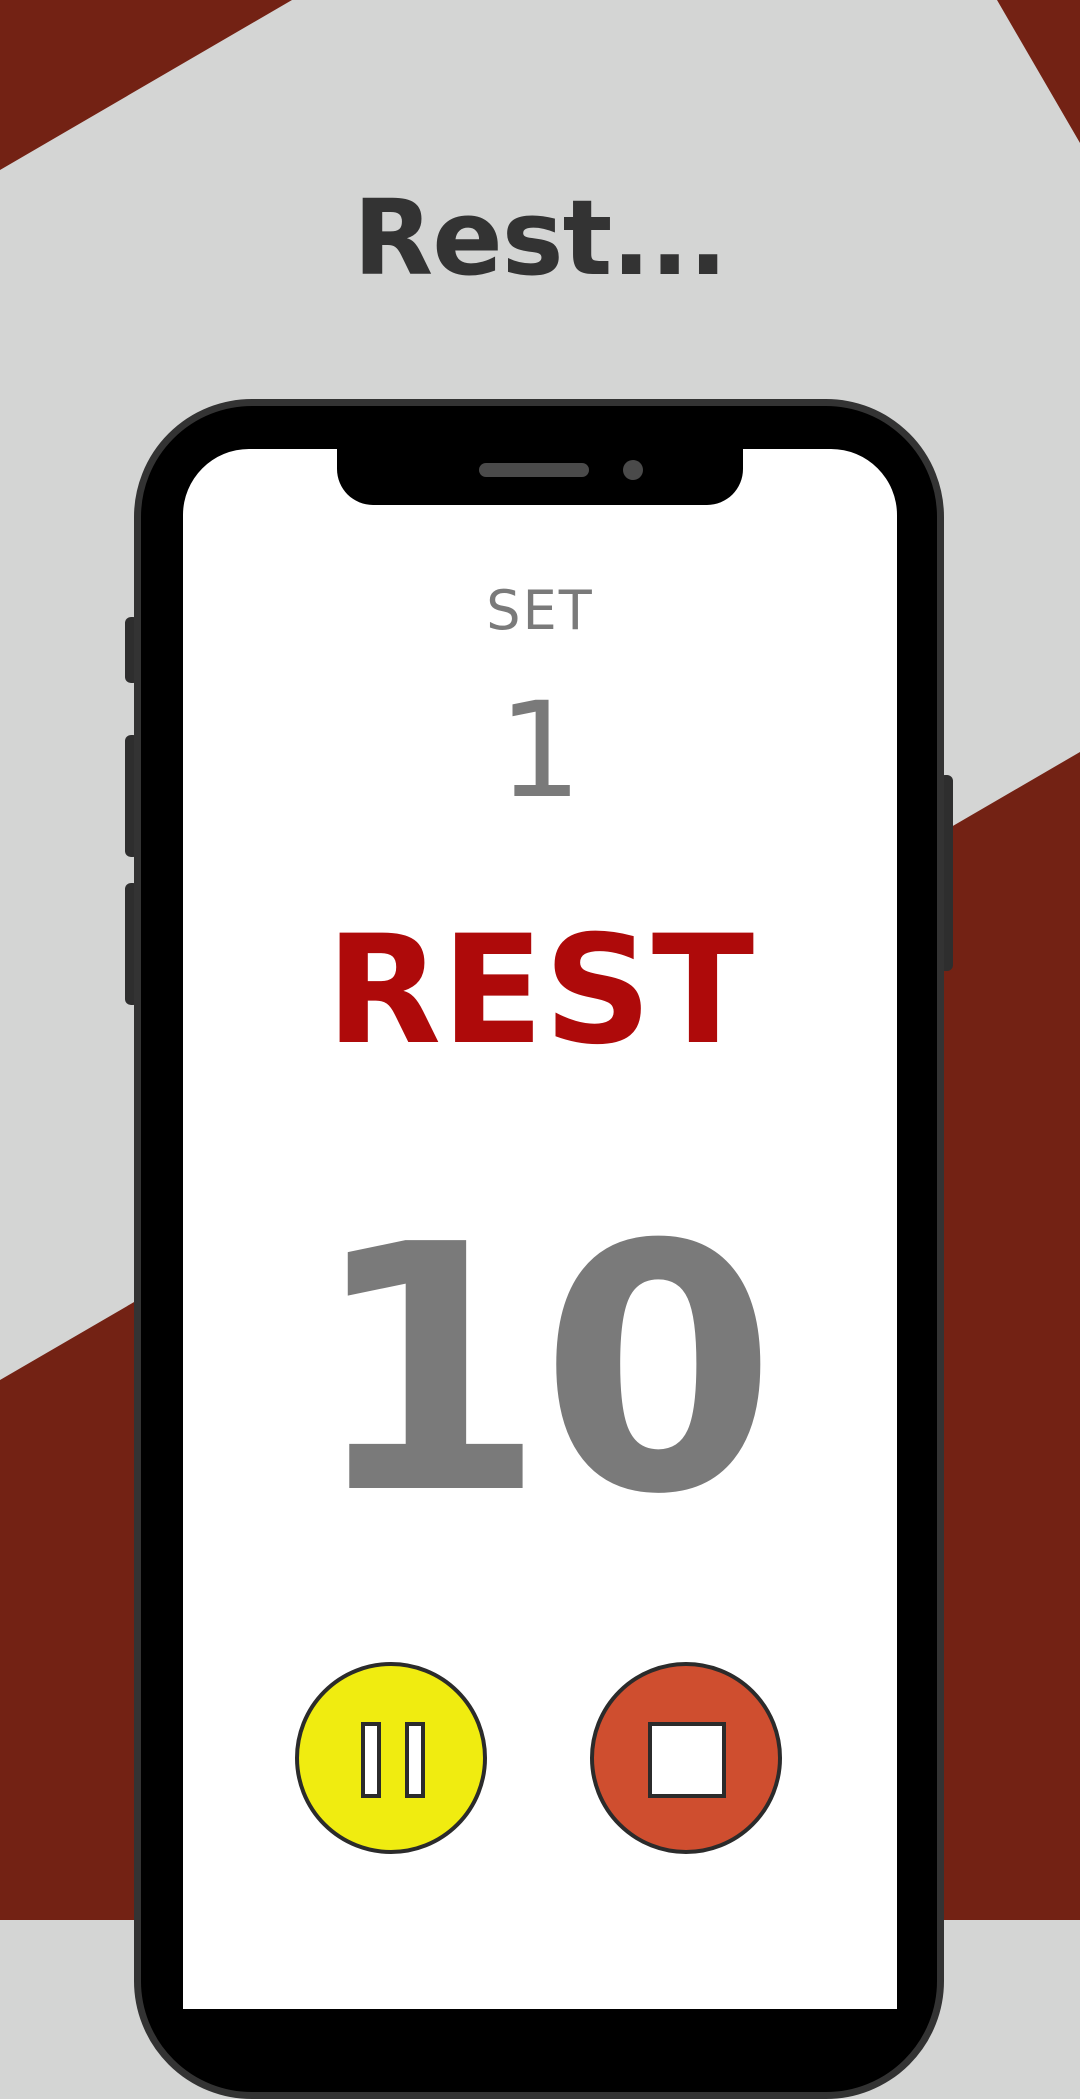  What do you see at coordinates (534, 470) in the screenshot?
I see `speaker-grille` at bounding box center [534, 470].